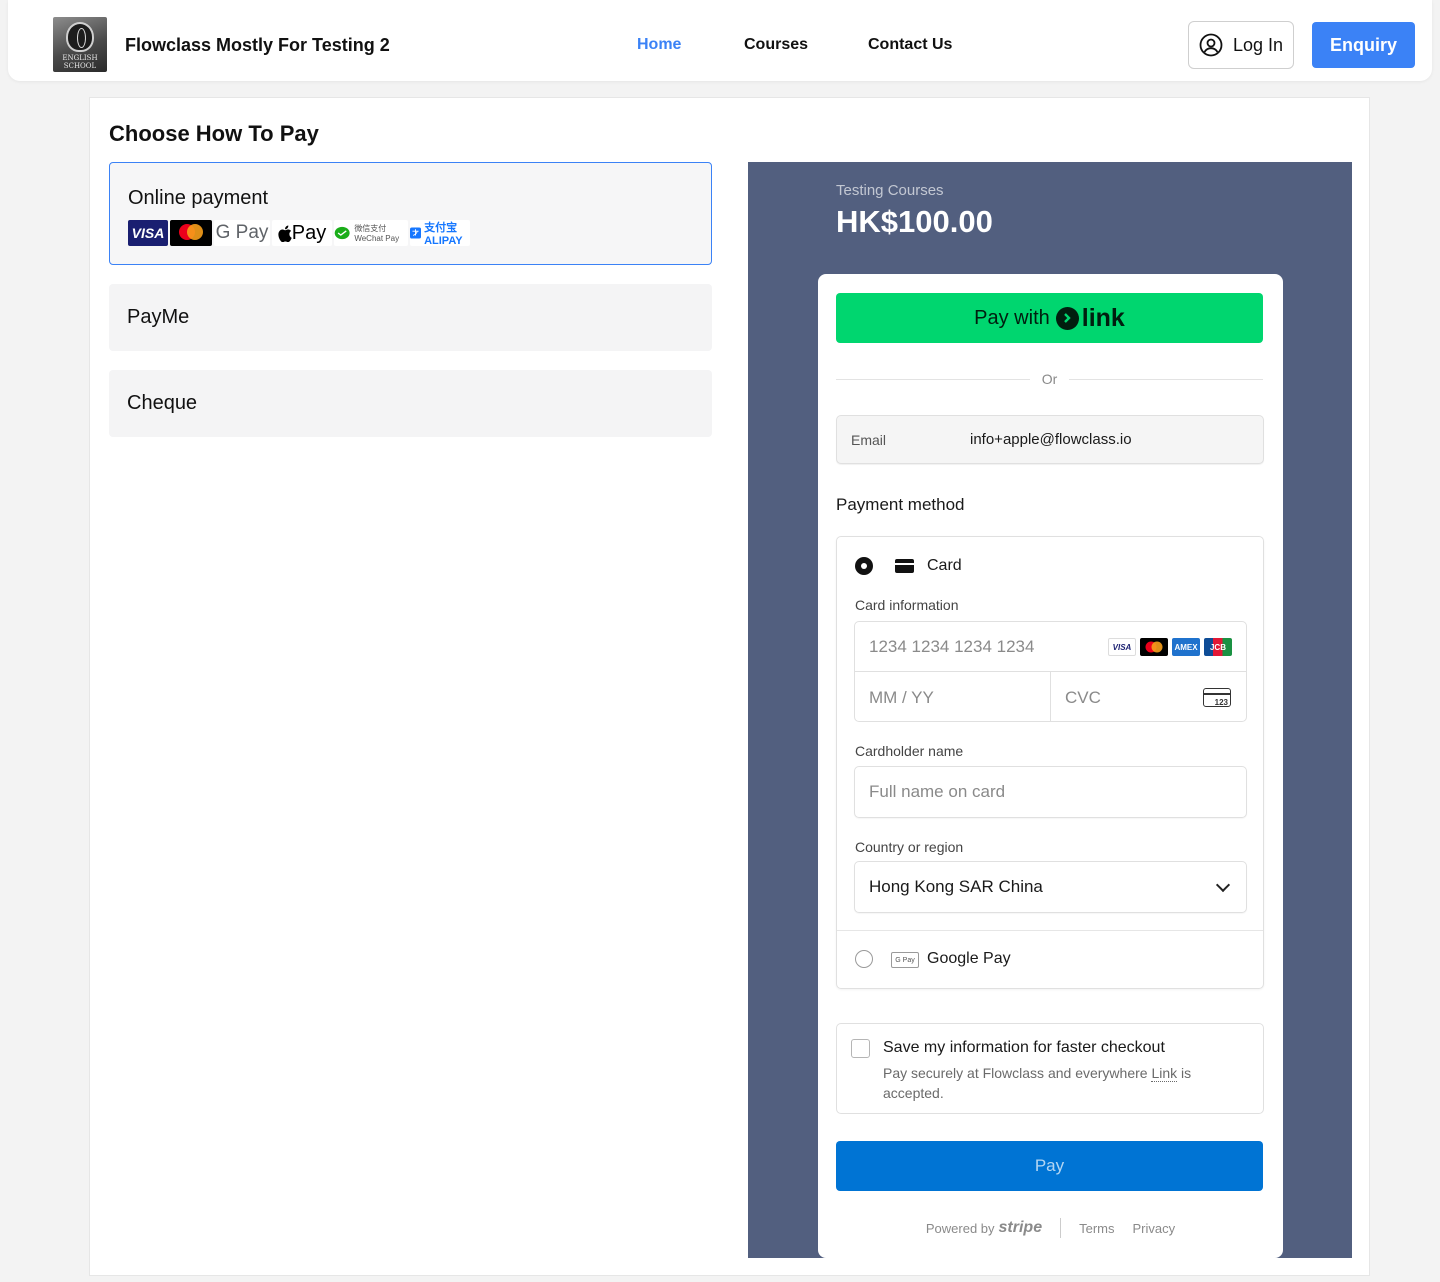 The height and width of the screenshot is (1282, 1440). What do you see at coordinates (952, 646) in the screenshot?
I see `card-number-placeholder: 1234 1234 1234 1234` at bounding box center [952, 646].